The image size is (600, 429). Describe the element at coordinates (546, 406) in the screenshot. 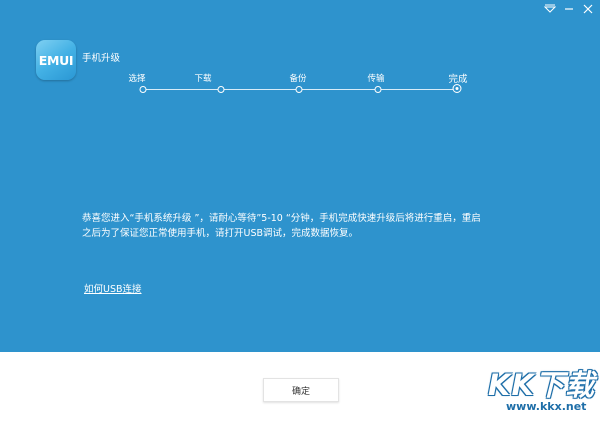

I see `watermark-url: www.kkx.net` at that location.